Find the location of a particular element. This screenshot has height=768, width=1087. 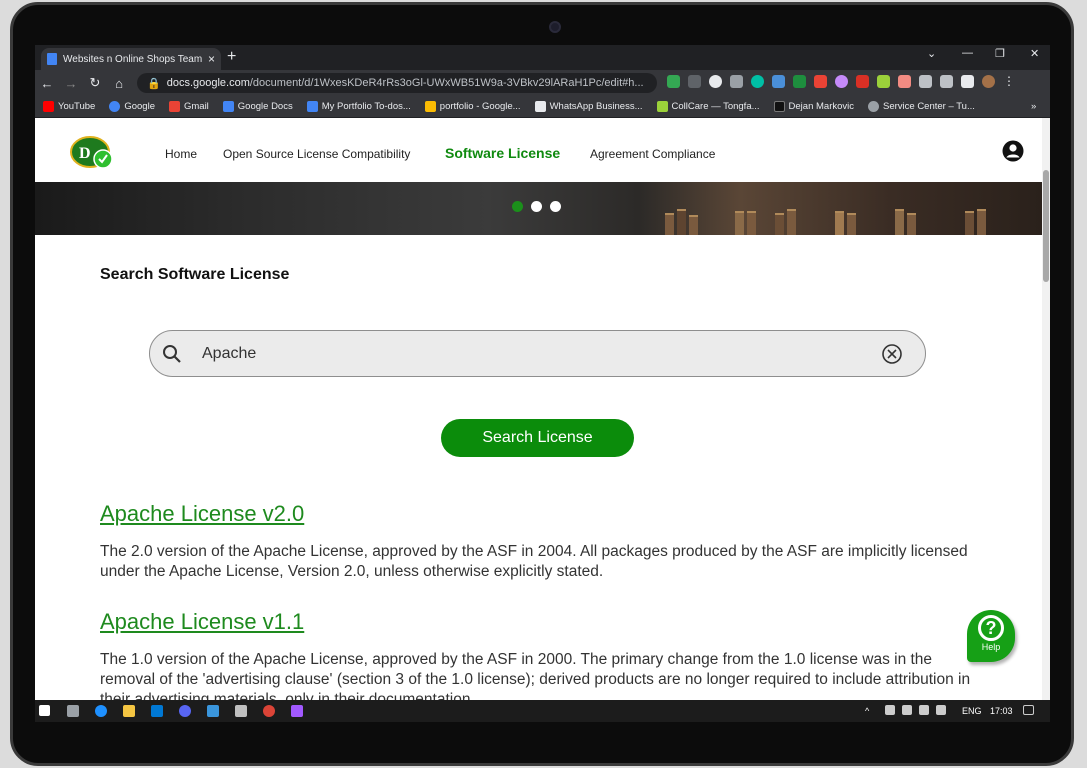

forward-arrow-icon: → is located at coordinates (71, 83).